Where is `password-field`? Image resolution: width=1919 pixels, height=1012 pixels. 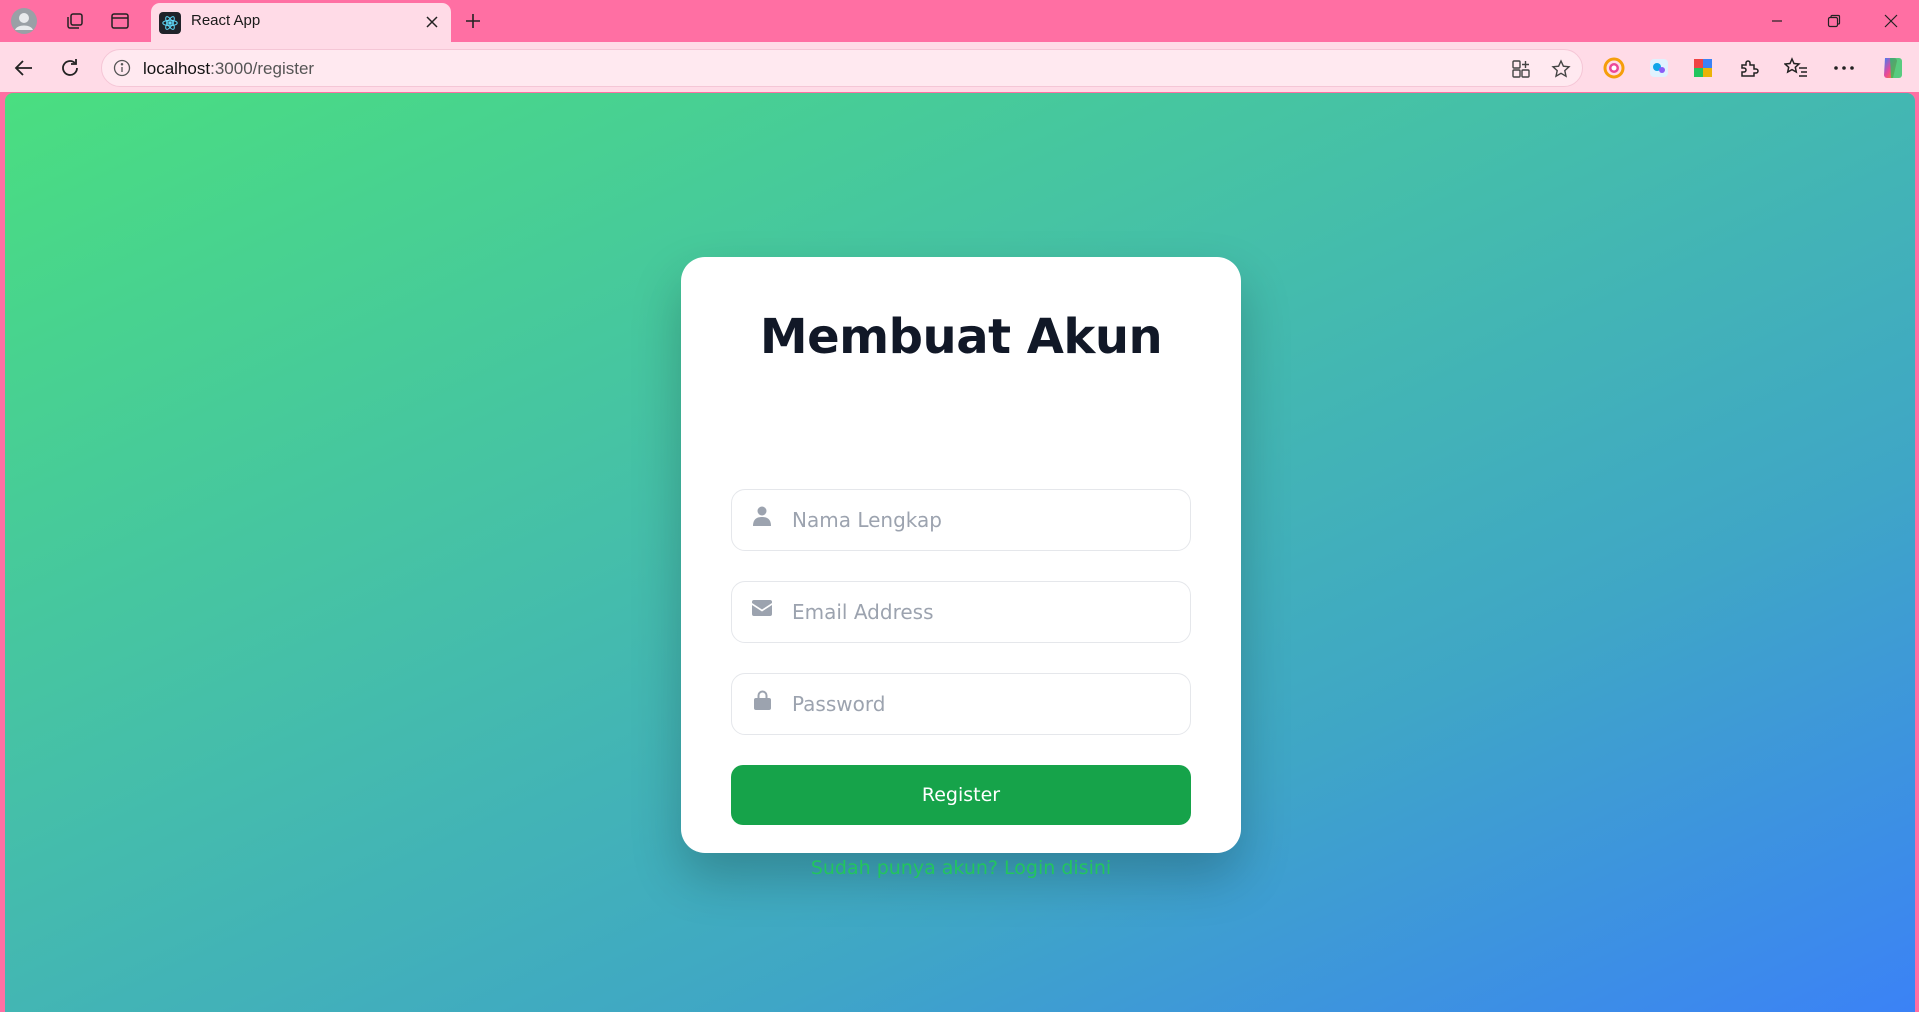 password-field is located at coordinates (961, 704).